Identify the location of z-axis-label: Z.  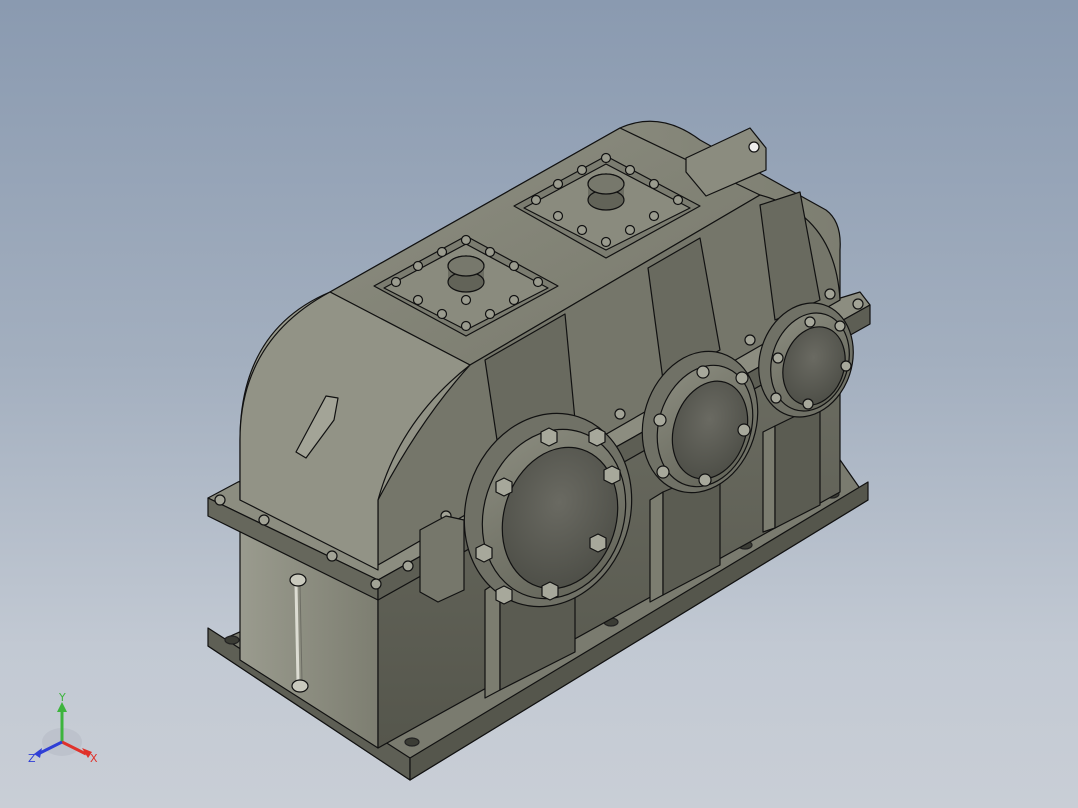
(32, 758).